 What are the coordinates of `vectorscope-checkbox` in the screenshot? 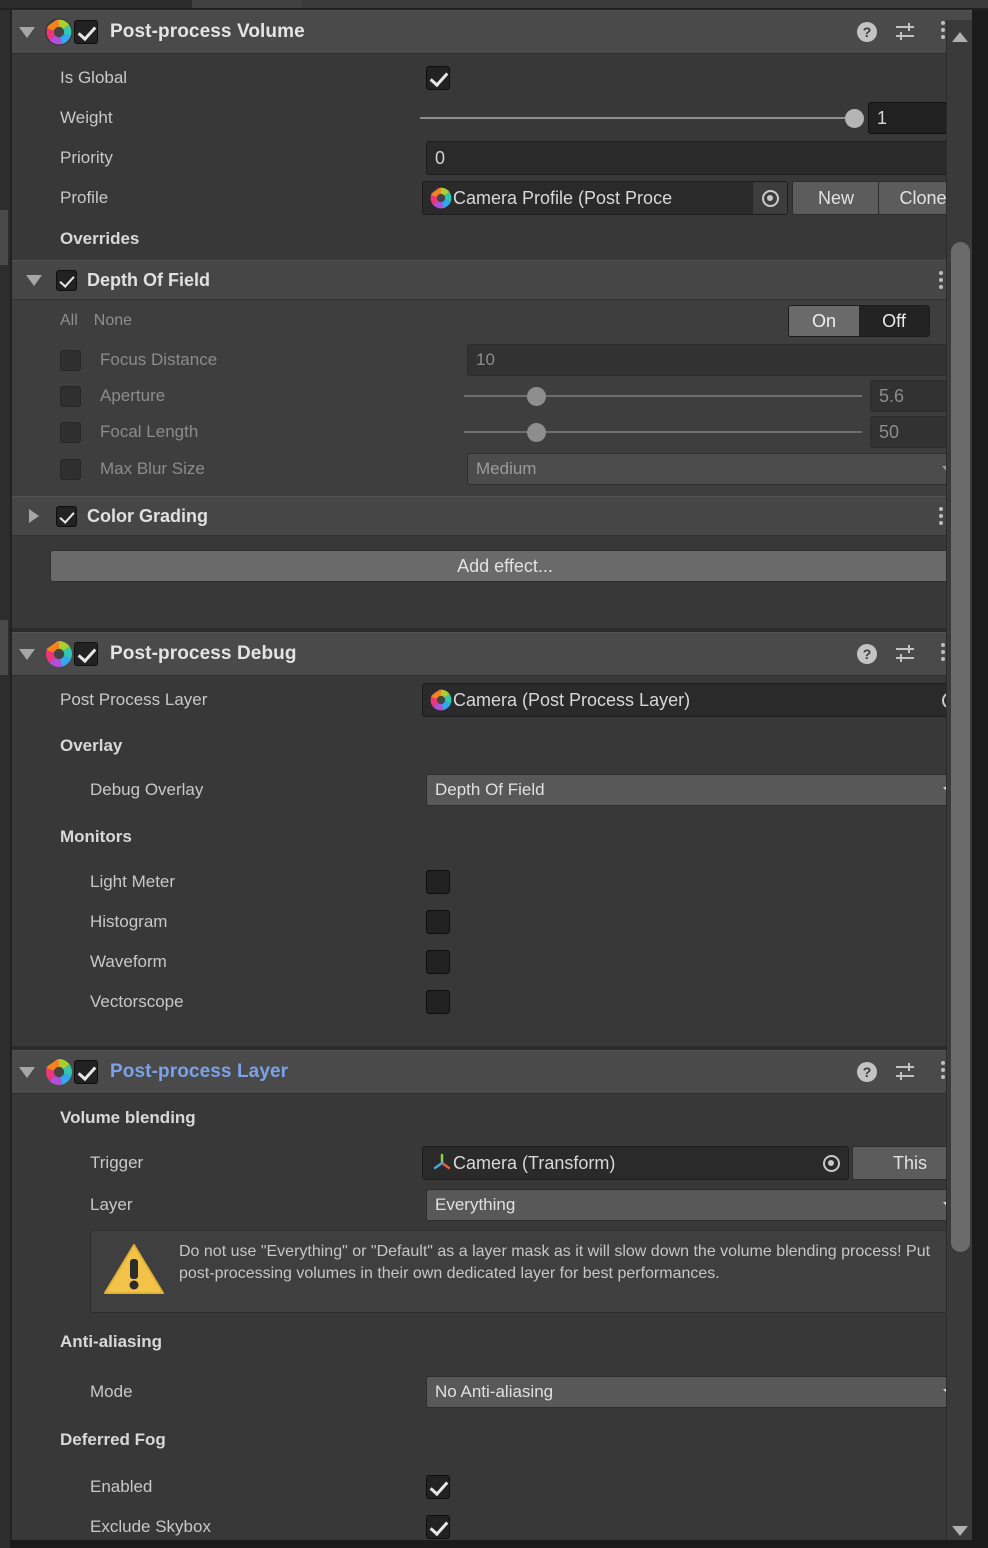 It's located at (438, 1002).